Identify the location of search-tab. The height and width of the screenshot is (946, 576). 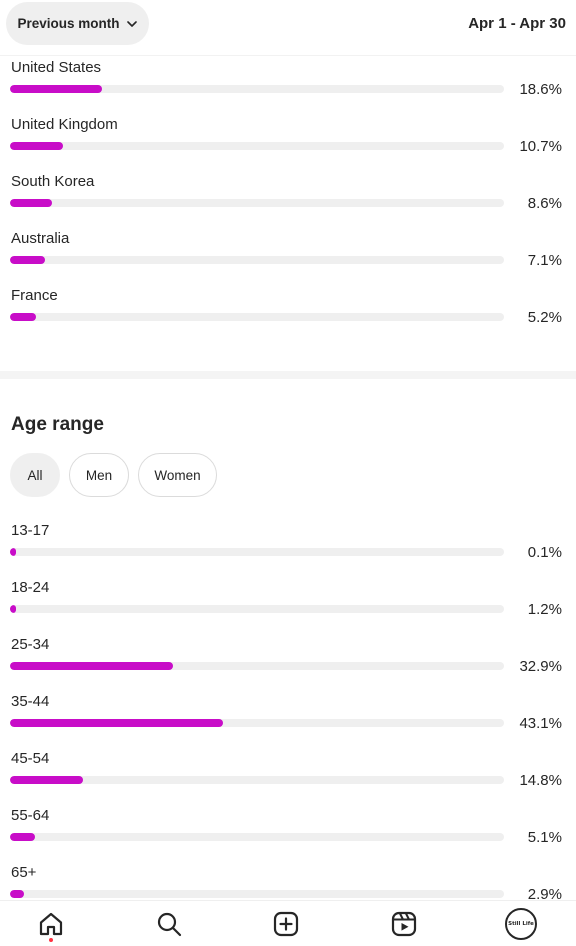
(169, 924).